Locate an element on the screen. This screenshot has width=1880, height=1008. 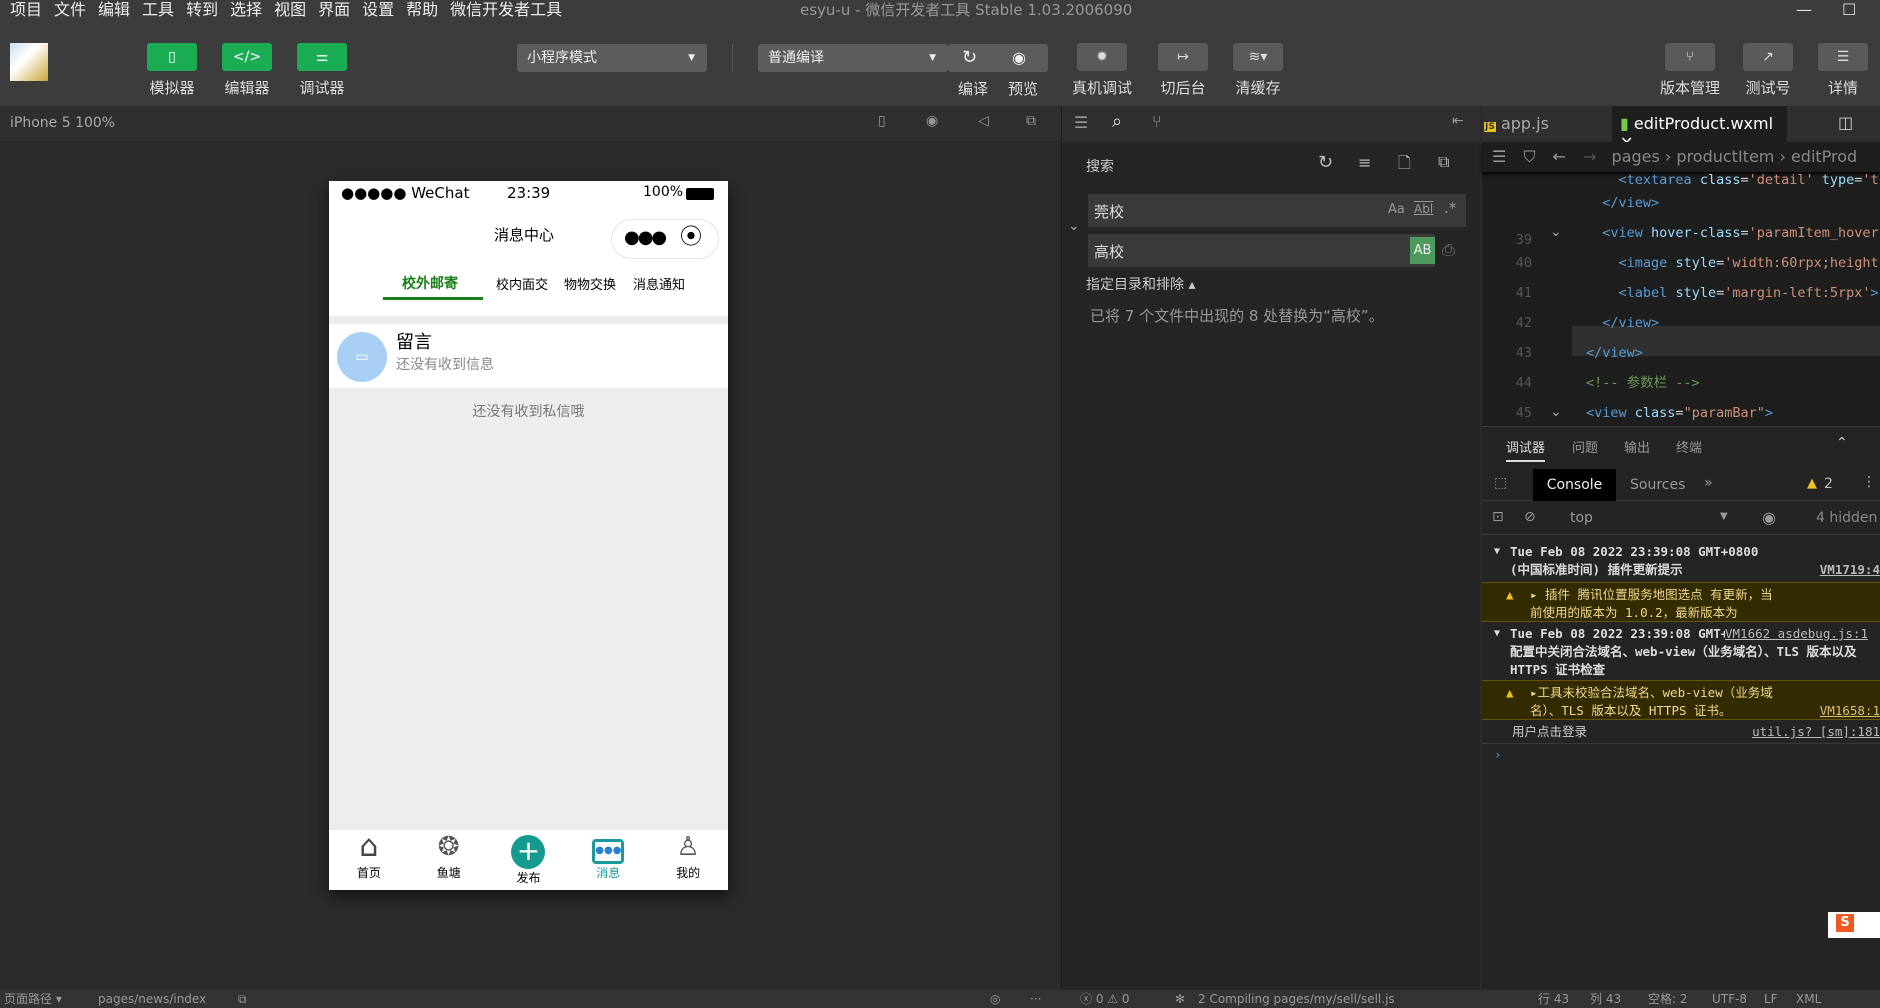
warning-count: 2 is located at coordinates (1828, 484).